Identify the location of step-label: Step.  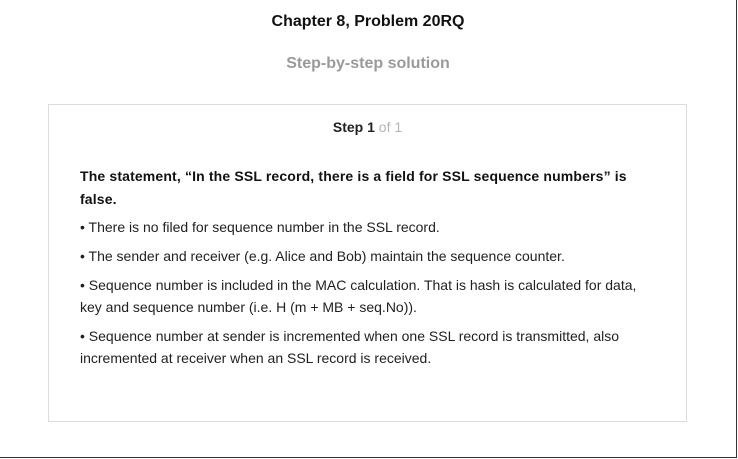
(348, 127).